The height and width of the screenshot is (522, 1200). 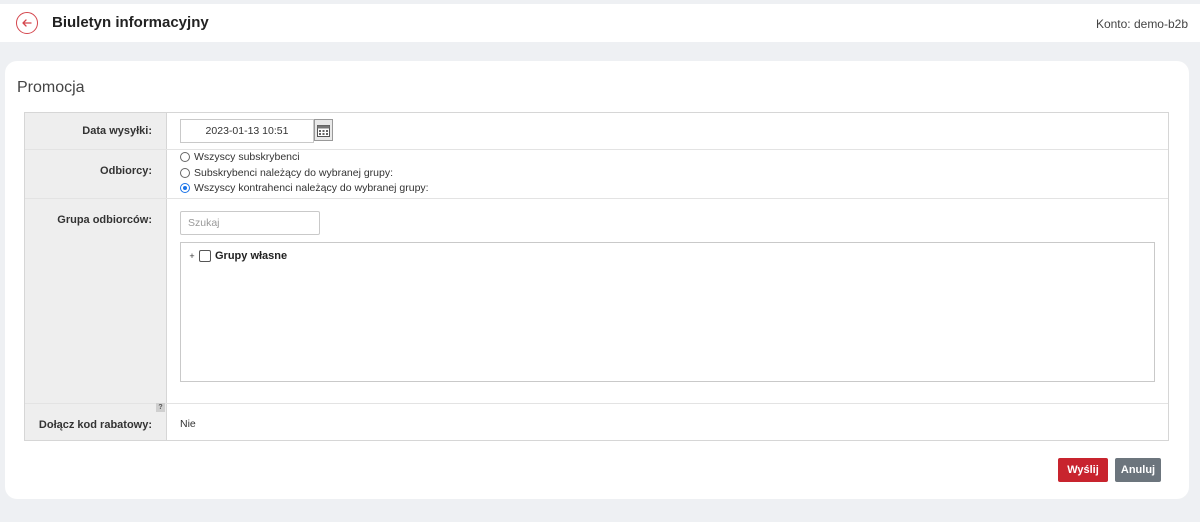 I want to click on radio-label: Subskrybenci należący do wybranej grupy:, so click(x=294, y=173).